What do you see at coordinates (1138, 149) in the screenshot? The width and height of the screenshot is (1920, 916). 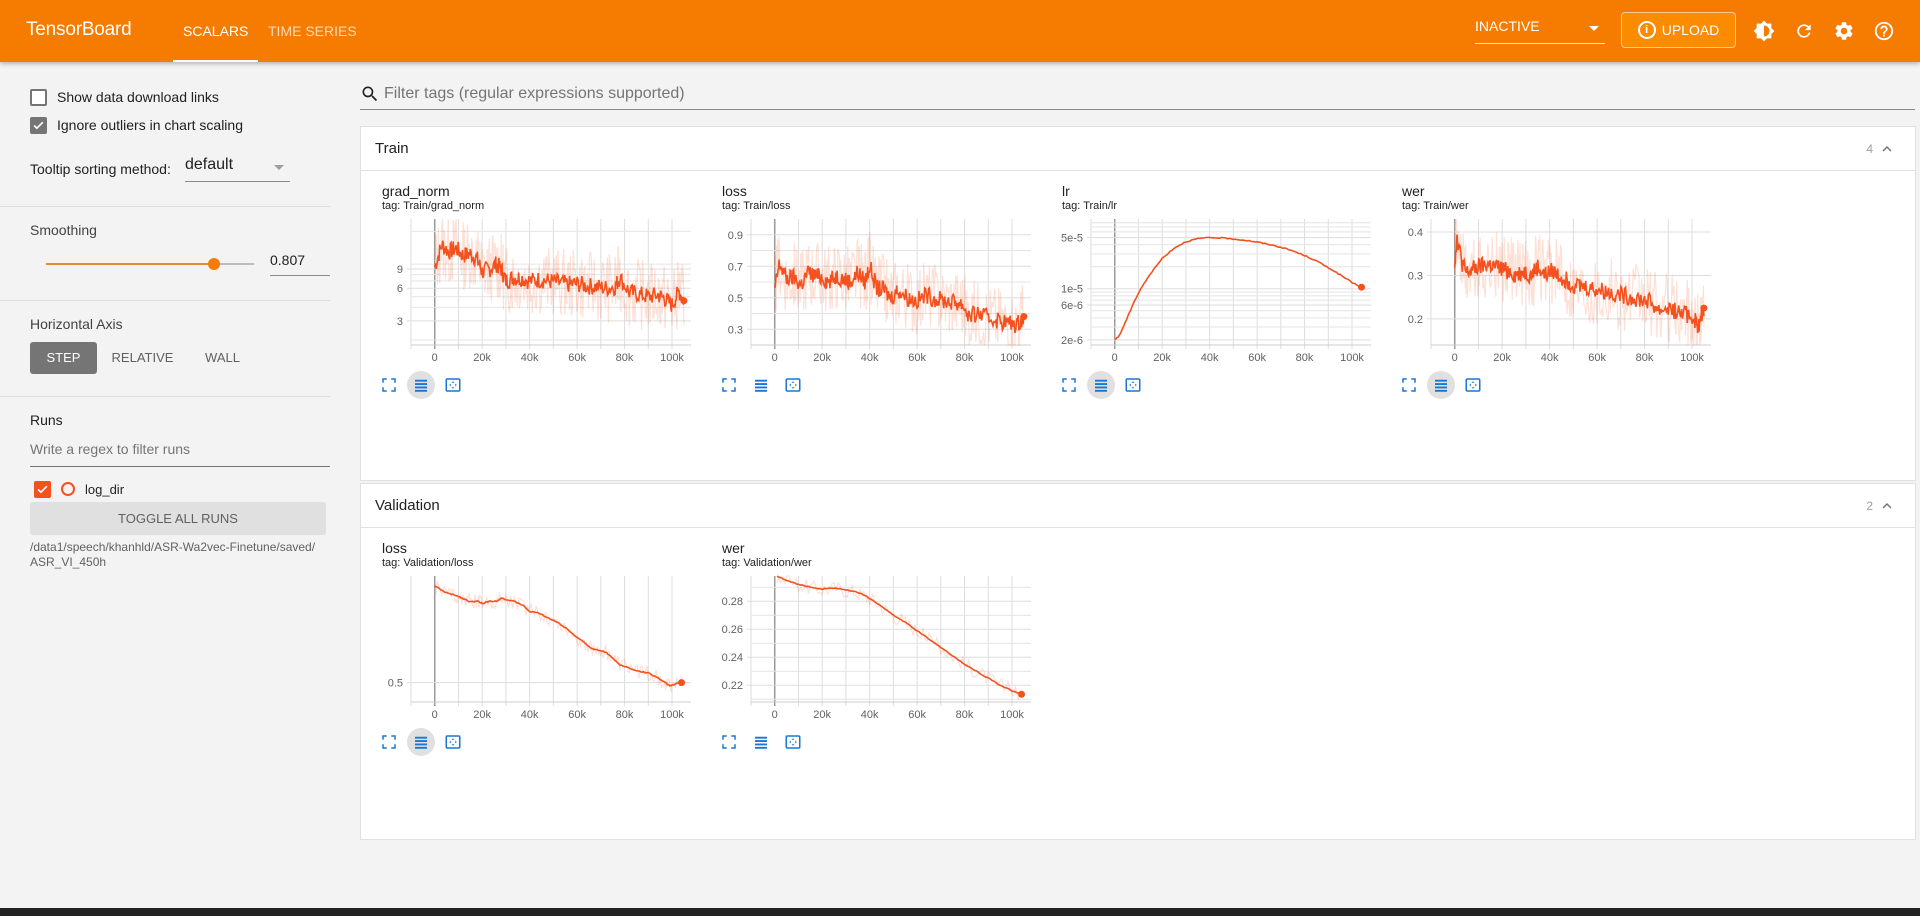 I see `group-train-header: Train 4` at bounding box center [1138, 149].